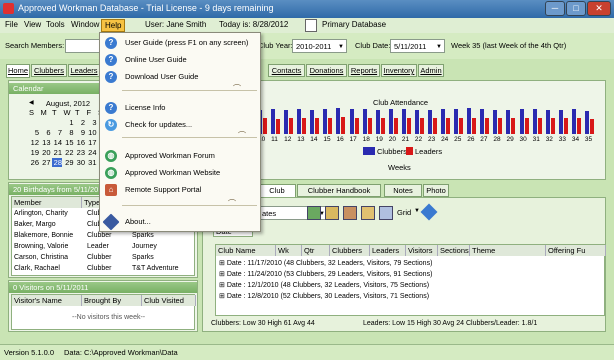 The height and width of the screenshot is (360, 614). What do you see at coordinates (436, 190) in the screenshot?
I see `tab-photo: Photo` at bounding box center [436, 190].